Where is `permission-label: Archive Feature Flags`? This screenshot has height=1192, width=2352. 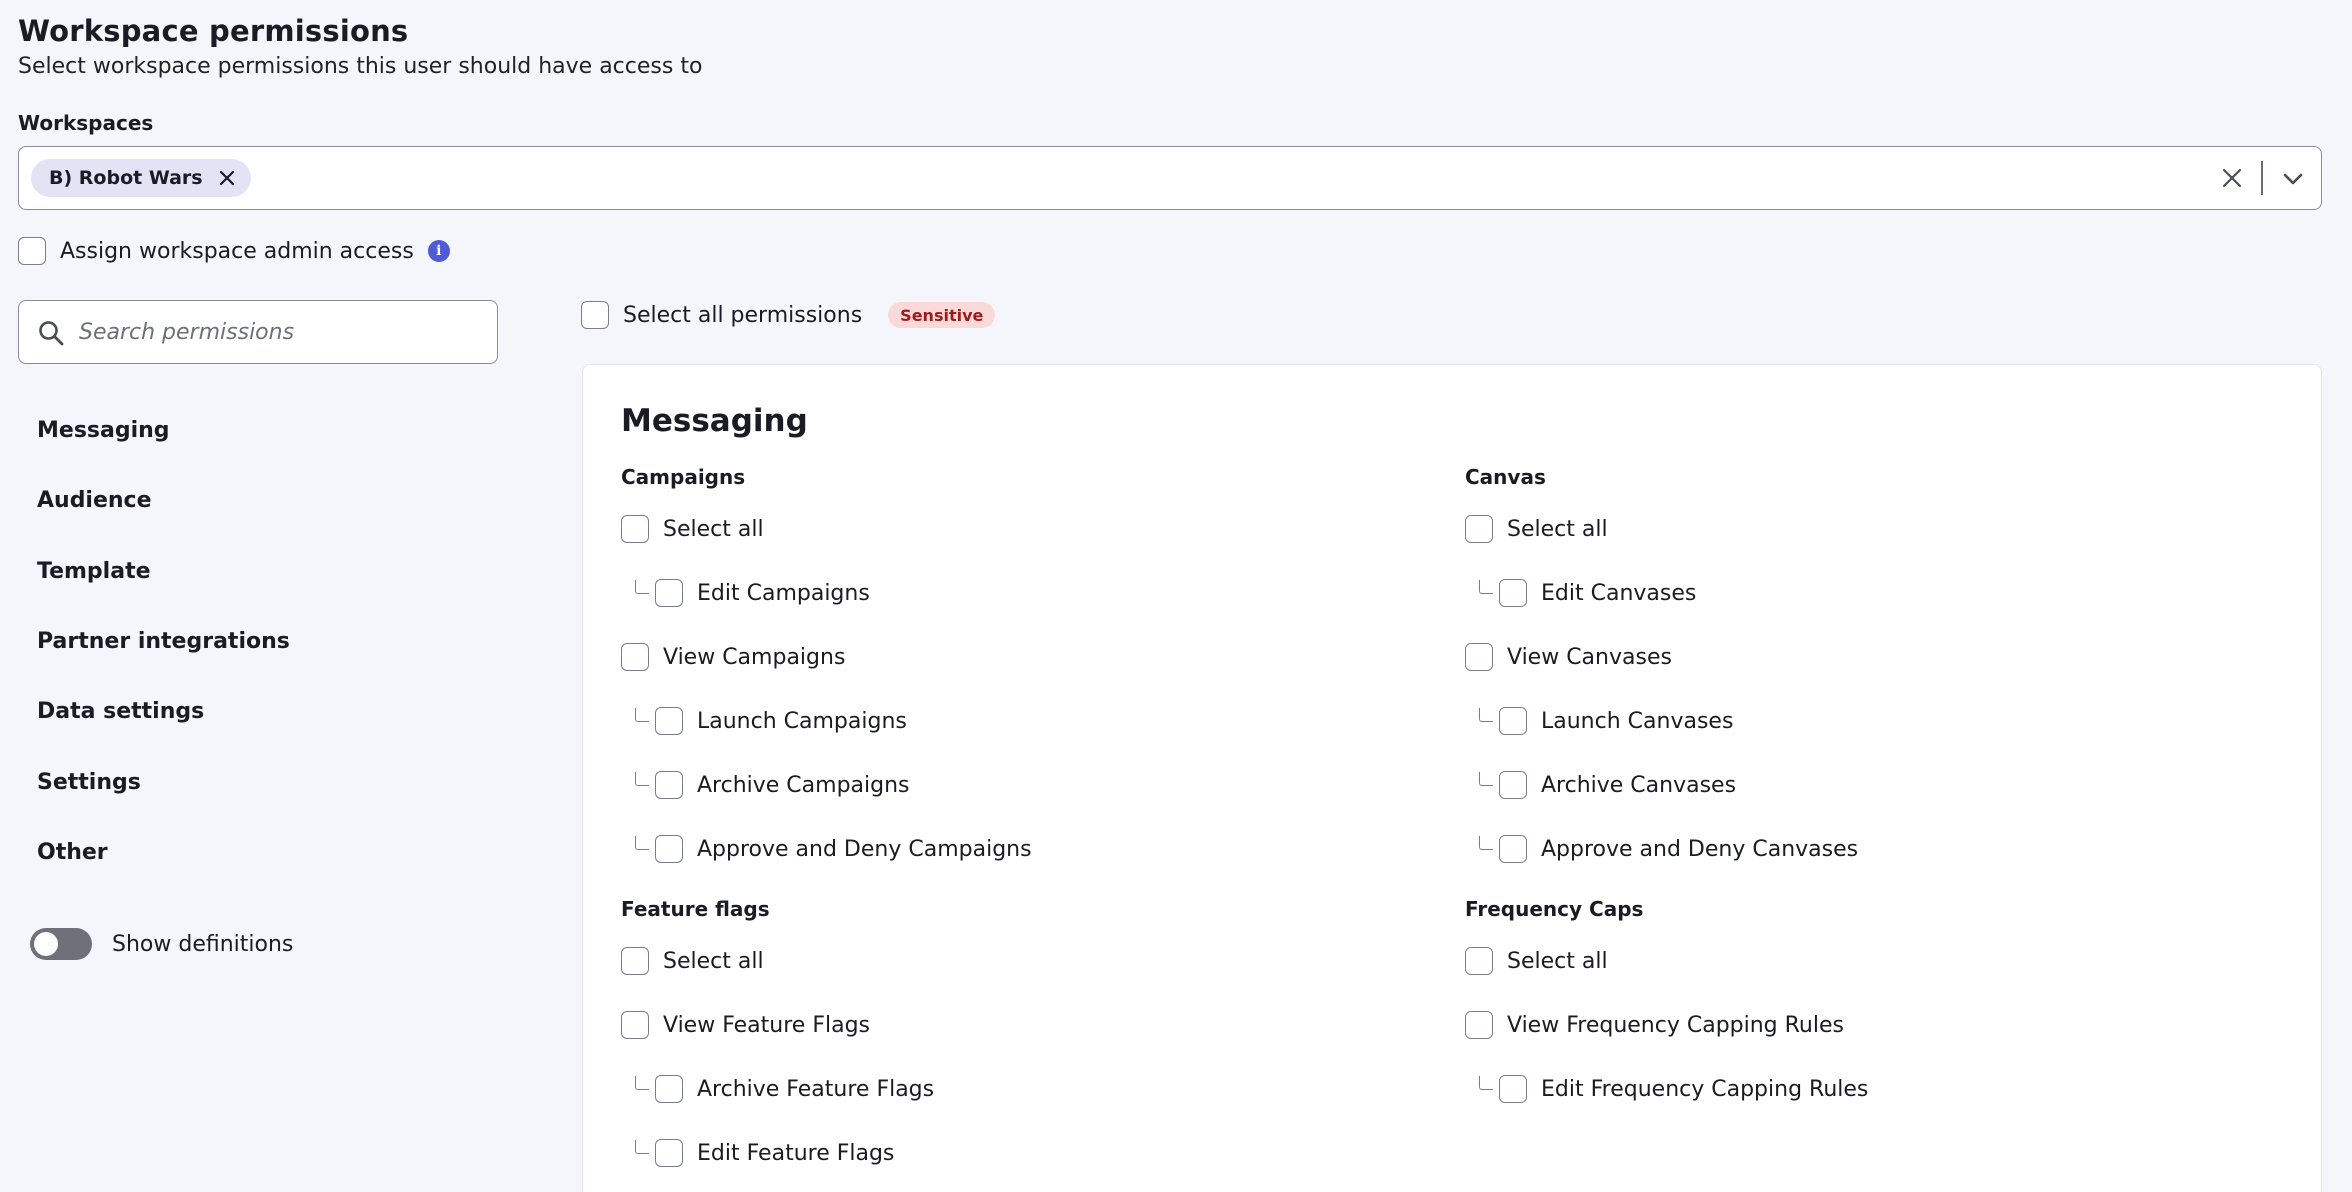 permission-label: Archive Feature Flags is located at coordinates (816, 1089).